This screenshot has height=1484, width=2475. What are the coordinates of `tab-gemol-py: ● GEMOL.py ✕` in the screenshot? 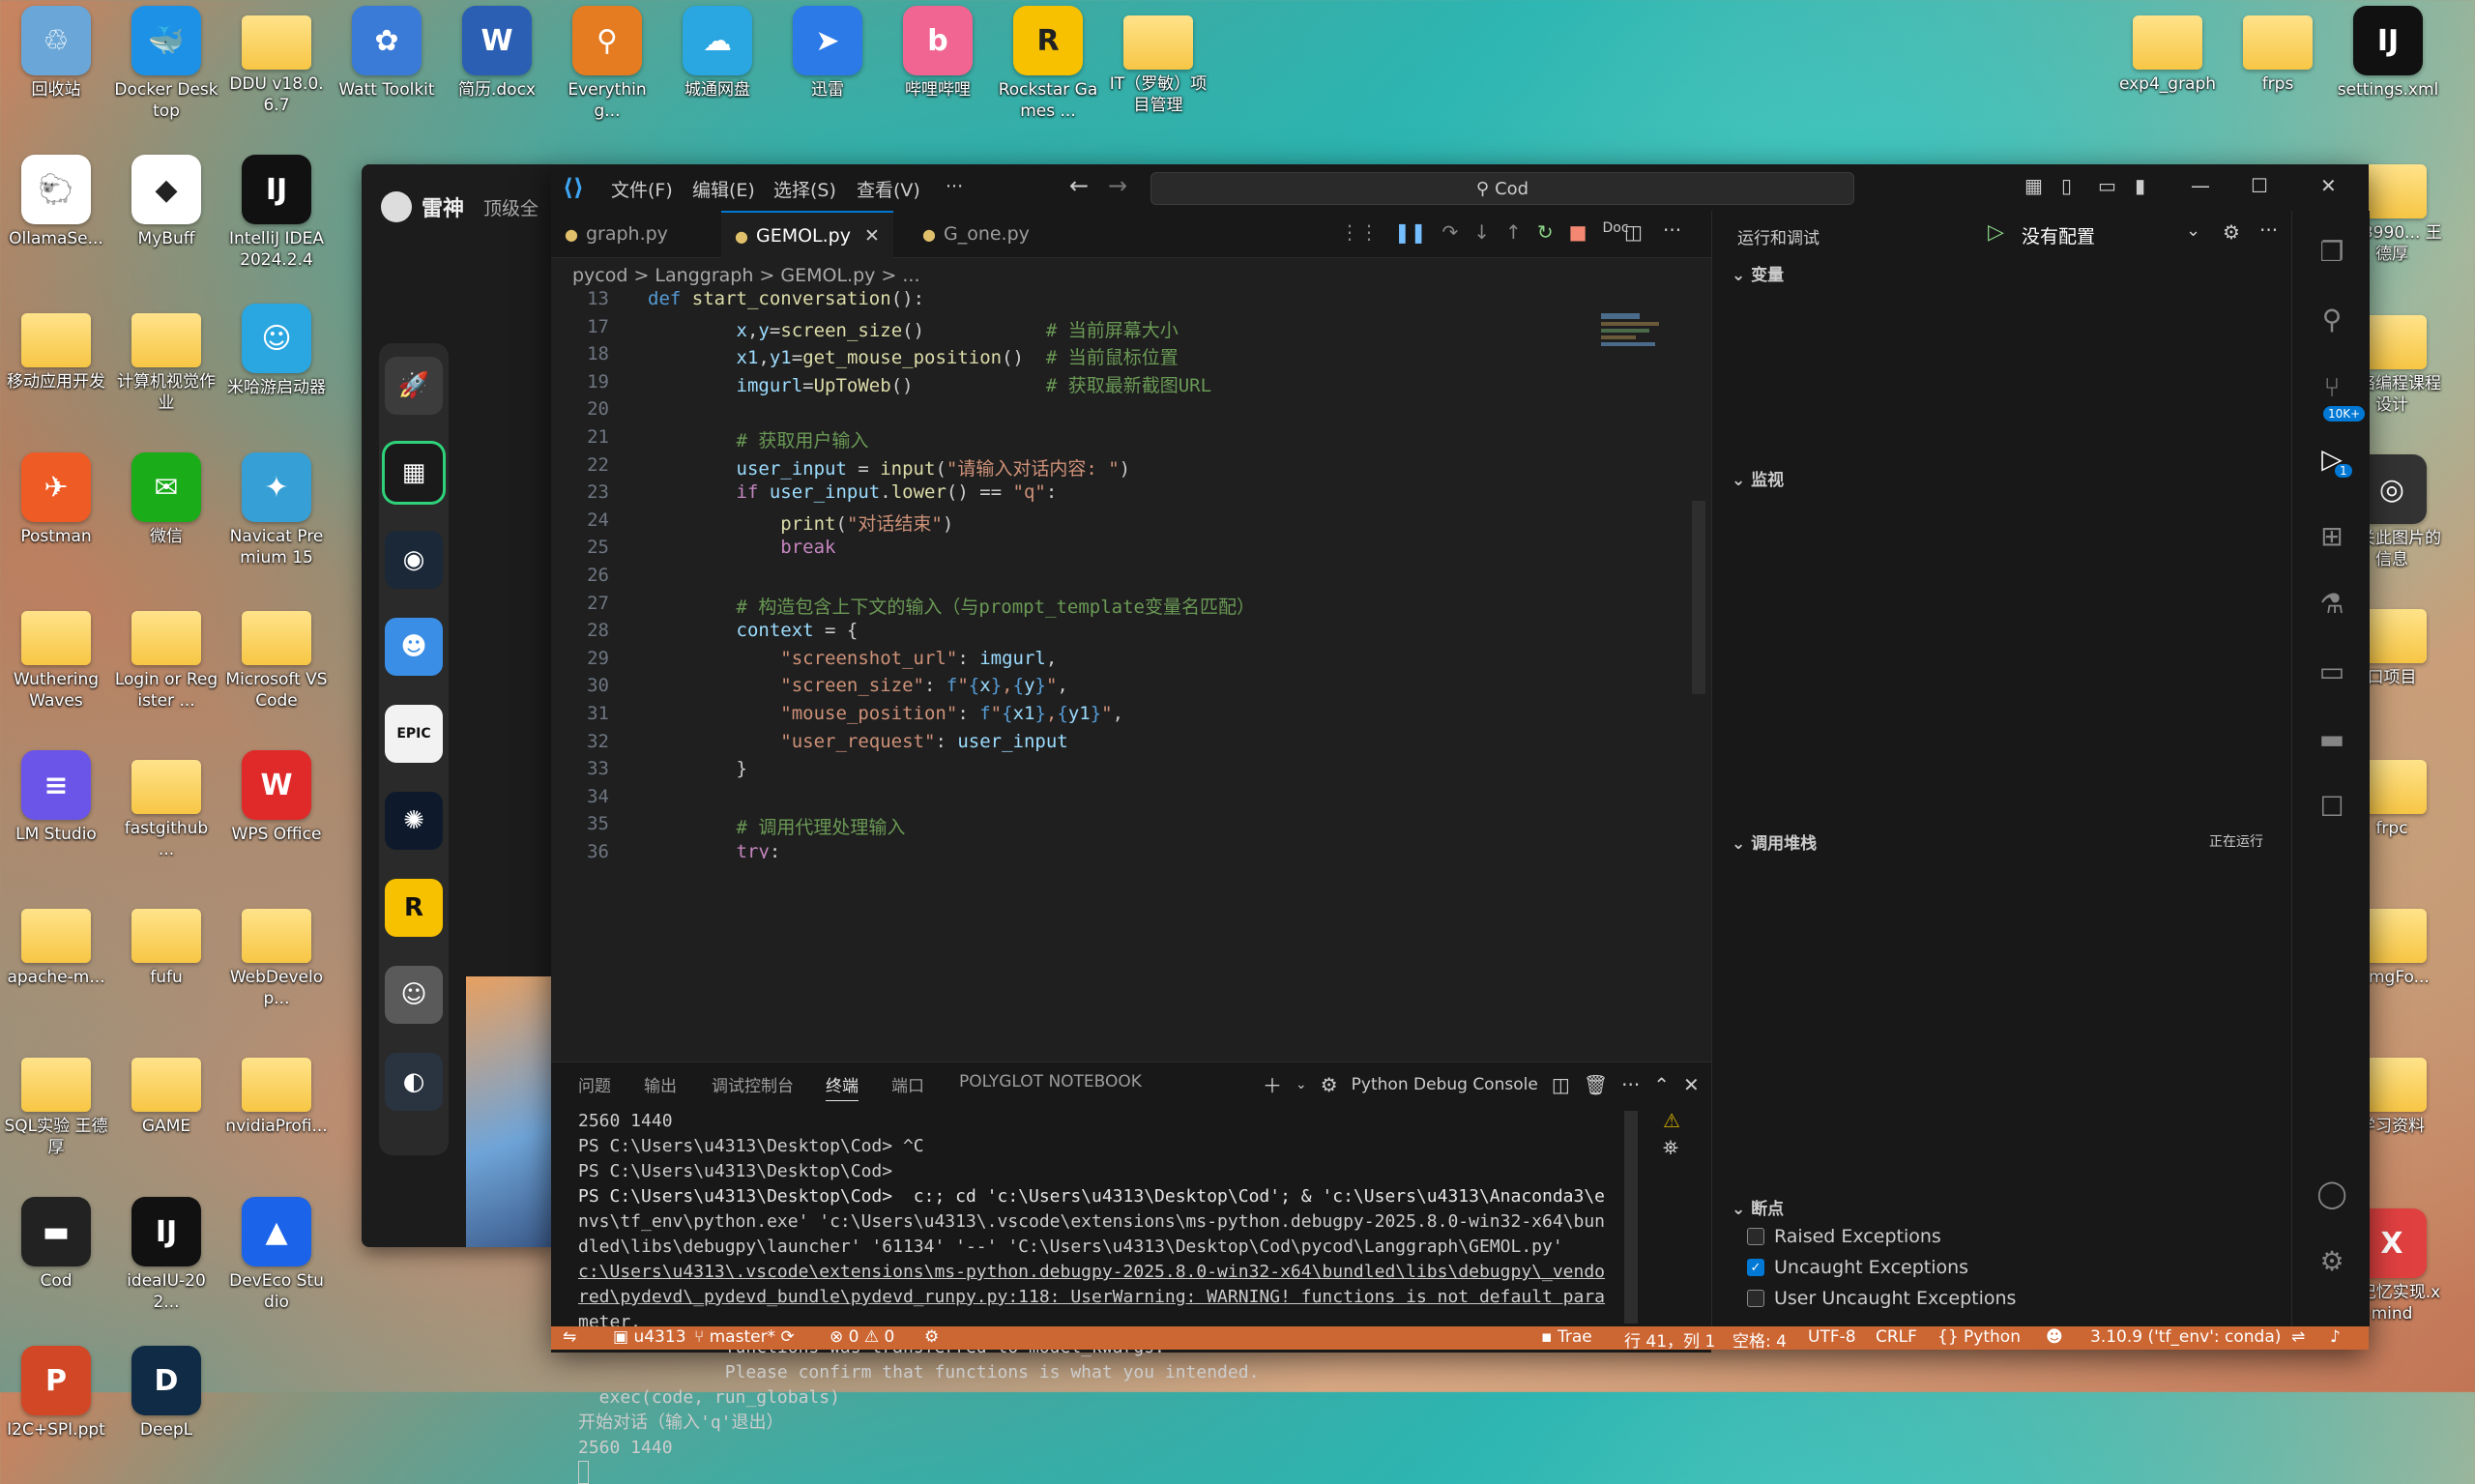 It's located at (807, 235).